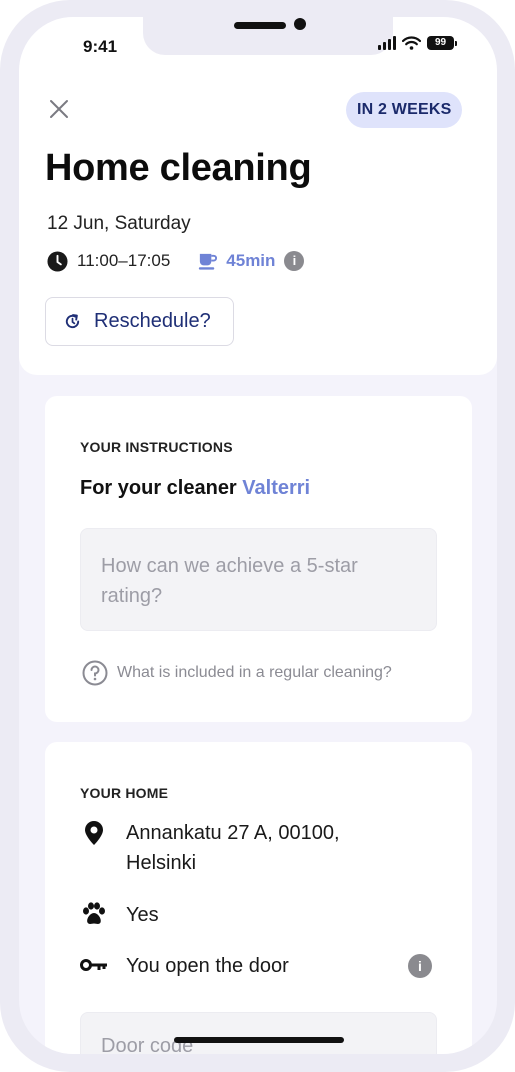  Describe the element at coordinates (57, 261) in the screenshot. I see `clock-icon` at that location.